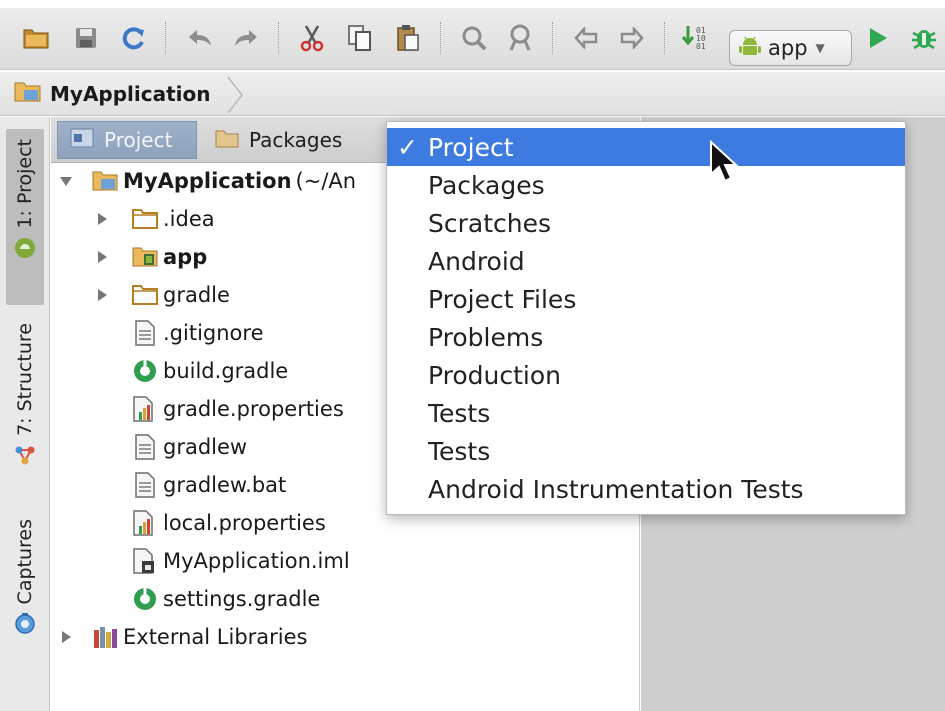  Describe the element at coordinates (179, 333) in the screenshot. I see `tree-row: .gitignore` at that location.